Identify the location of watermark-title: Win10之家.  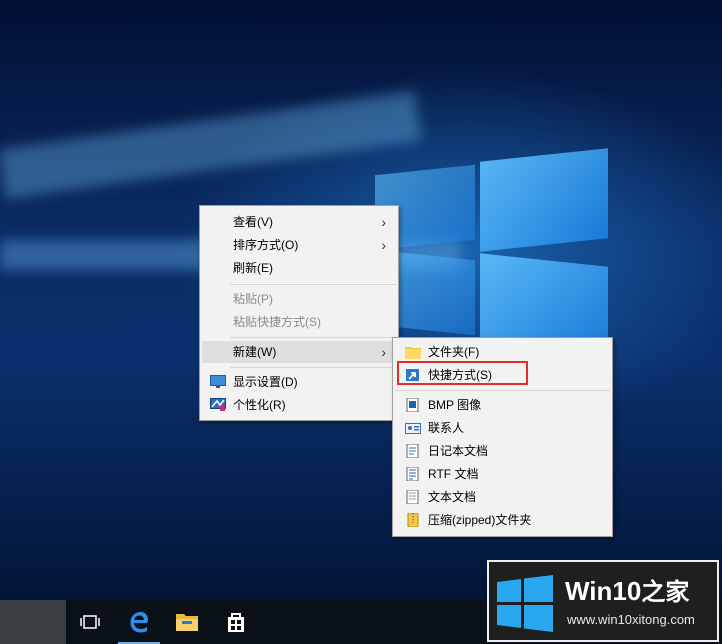
(627, 591).